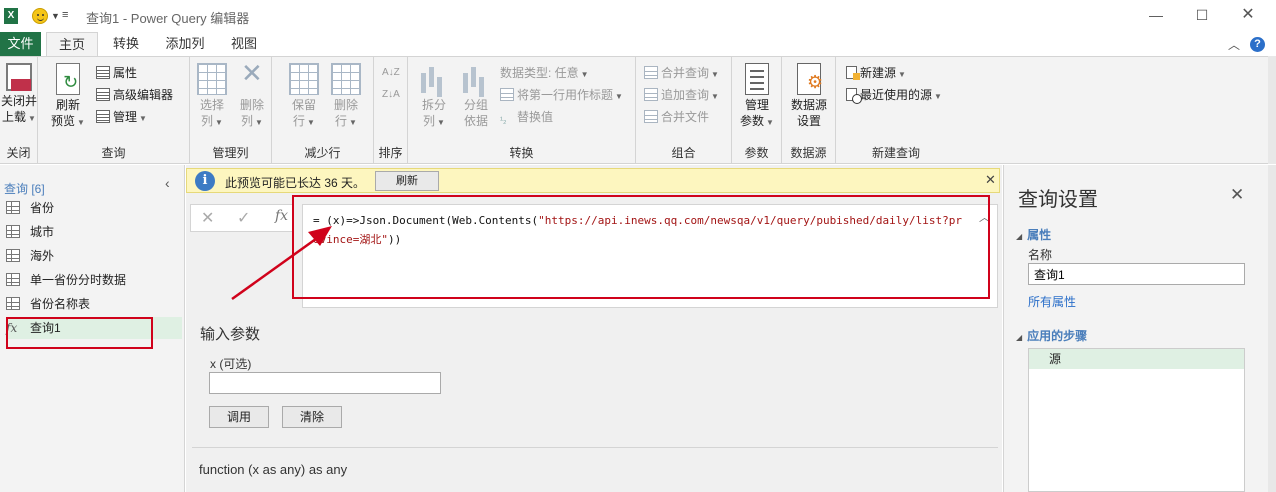 The width and height of the screenshot is (1276, 492). Describe the element at coordinates (391, 95) in the screenshot. I see `sort-descending-button: Z↓A` at that location.